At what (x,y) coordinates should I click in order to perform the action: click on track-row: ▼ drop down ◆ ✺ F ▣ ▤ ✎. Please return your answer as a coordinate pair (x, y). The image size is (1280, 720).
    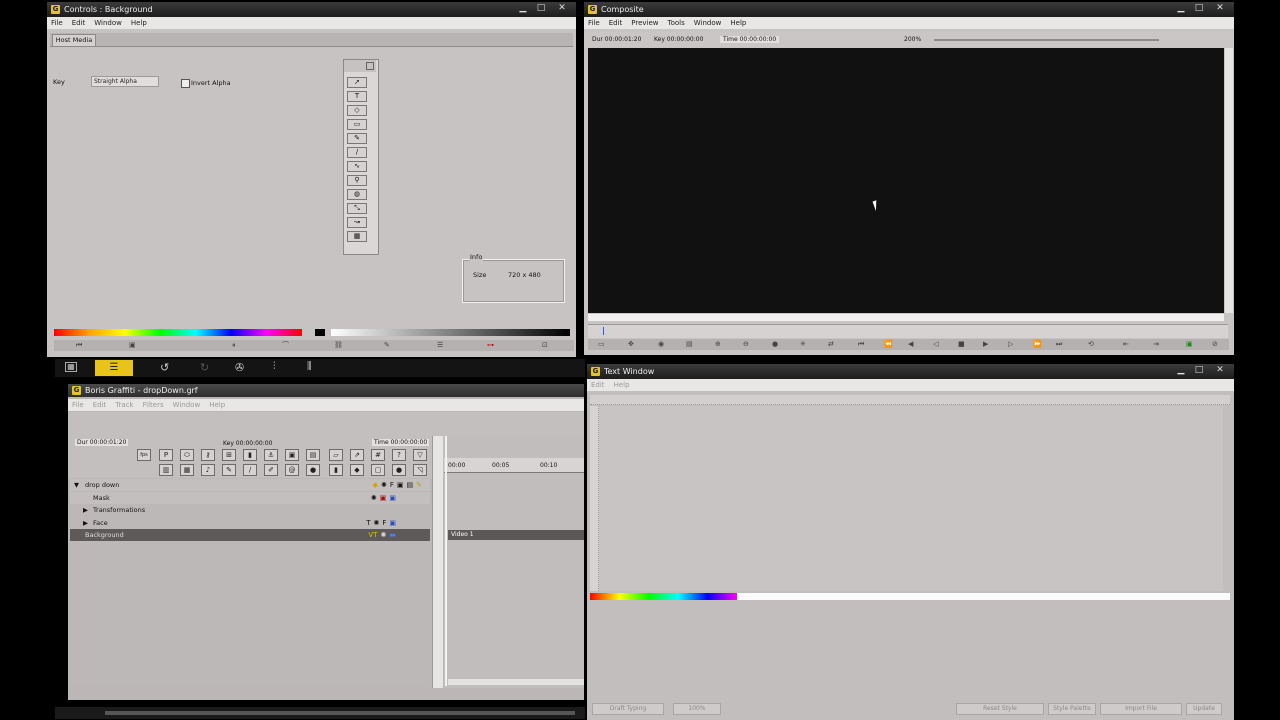
    Looking at the image, I should click on (250, 485).